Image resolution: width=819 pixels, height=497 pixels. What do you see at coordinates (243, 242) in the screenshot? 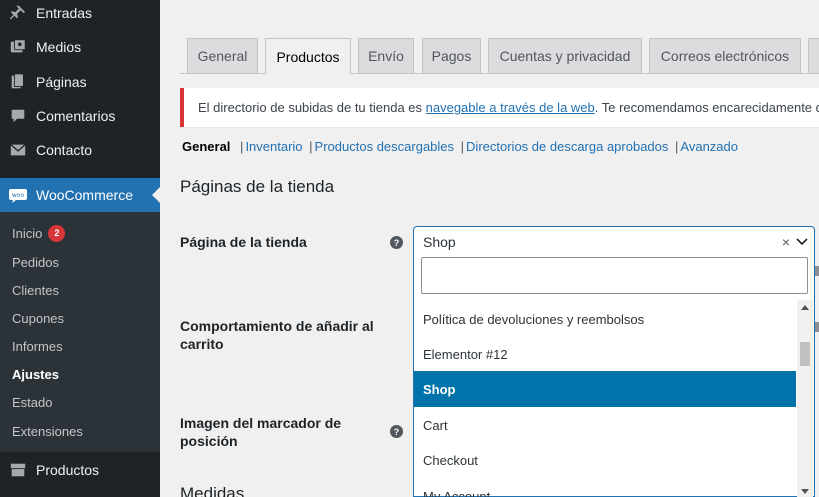
I see `shop-page-label: Página de la tienda` at bounding box center [243, 242].